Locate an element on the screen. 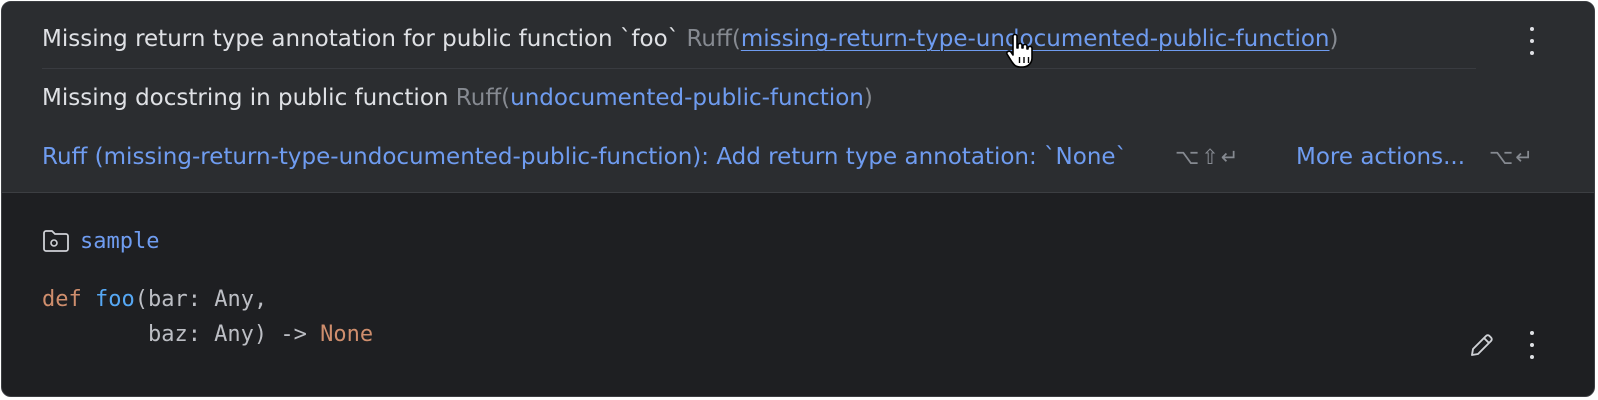 This screenshot has height=400, width=1598. code-return-type: None is located at coordinates (347, 334).